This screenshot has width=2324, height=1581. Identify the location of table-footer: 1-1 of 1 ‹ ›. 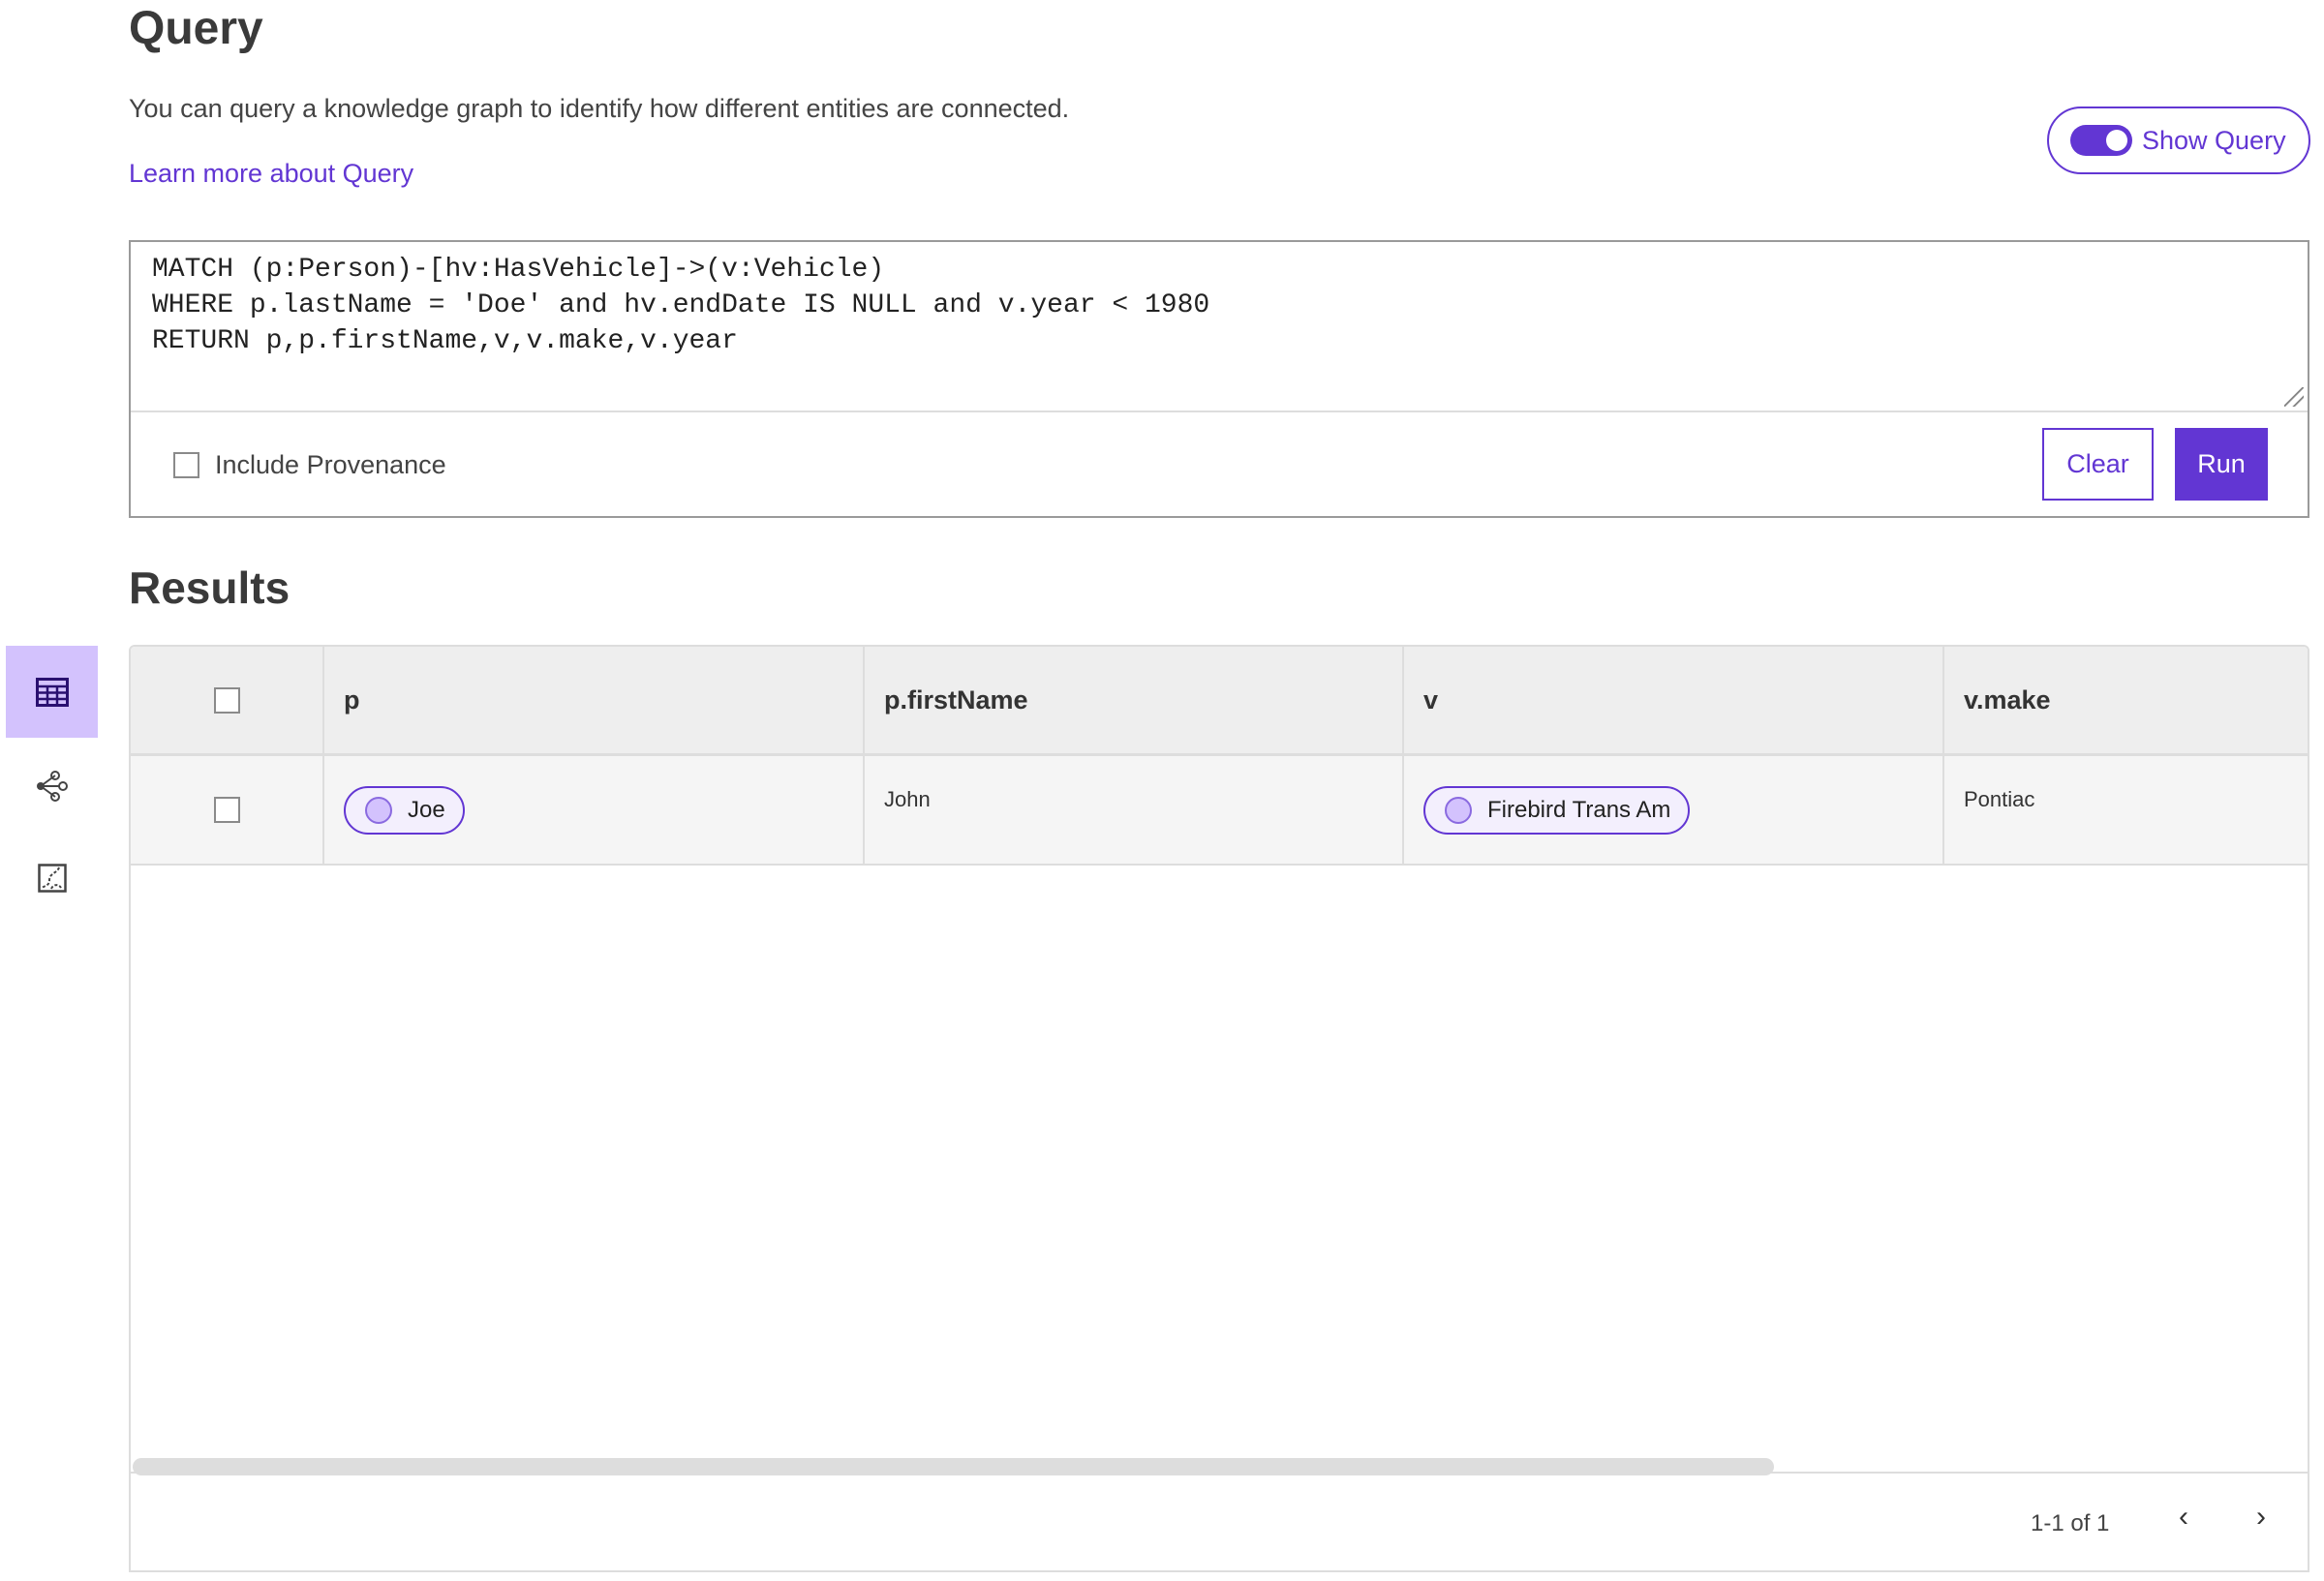
(1220, 1521).